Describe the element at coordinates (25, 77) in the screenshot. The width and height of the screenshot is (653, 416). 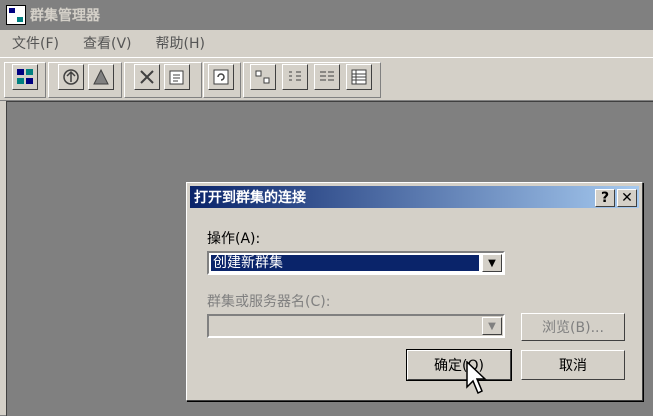
I see `cluster-icon` at that location.